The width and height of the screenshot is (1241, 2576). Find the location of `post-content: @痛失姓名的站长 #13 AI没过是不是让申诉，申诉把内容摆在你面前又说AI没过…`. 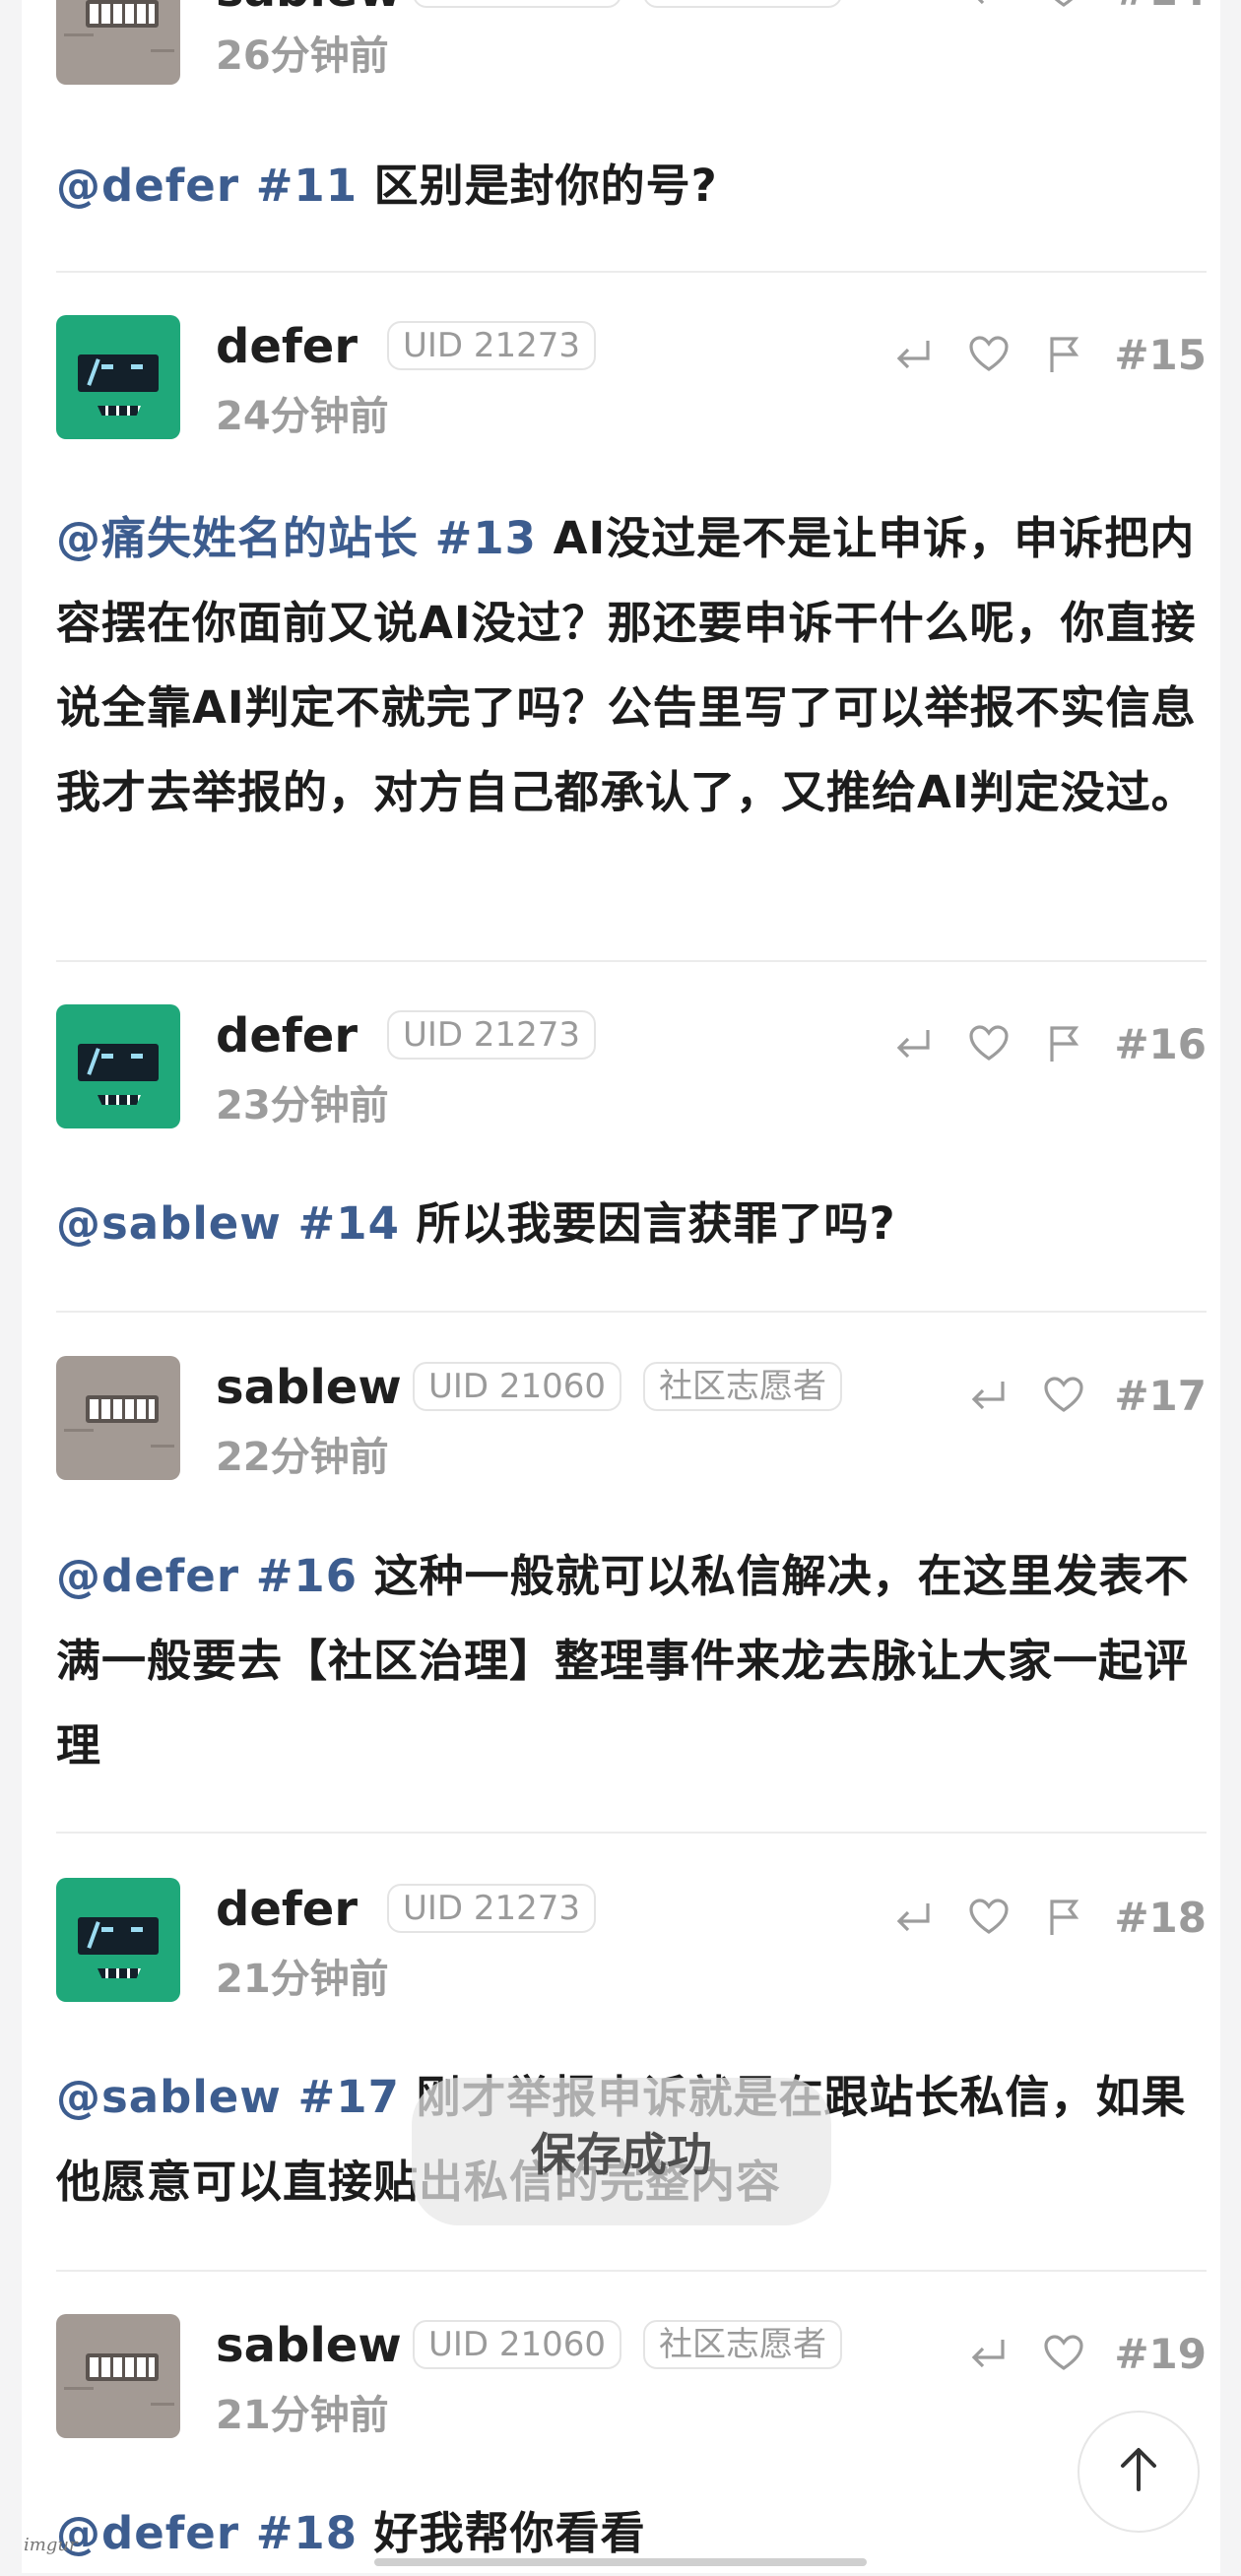

post-content: @痛失姓名的站长 #13 AI没过是不是让申诉，申诉把内容摆在你面前又说AI没过… is located at coordinates (626, 665).